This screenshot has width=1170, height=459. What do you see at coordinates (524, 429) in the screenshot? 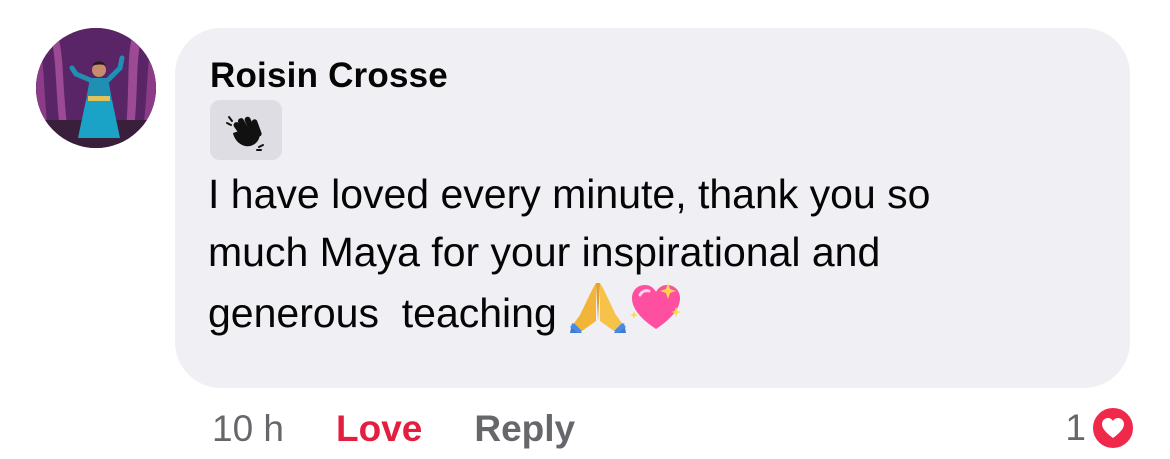
I see `reply-button: Reply` at bounding box center [524, 429].